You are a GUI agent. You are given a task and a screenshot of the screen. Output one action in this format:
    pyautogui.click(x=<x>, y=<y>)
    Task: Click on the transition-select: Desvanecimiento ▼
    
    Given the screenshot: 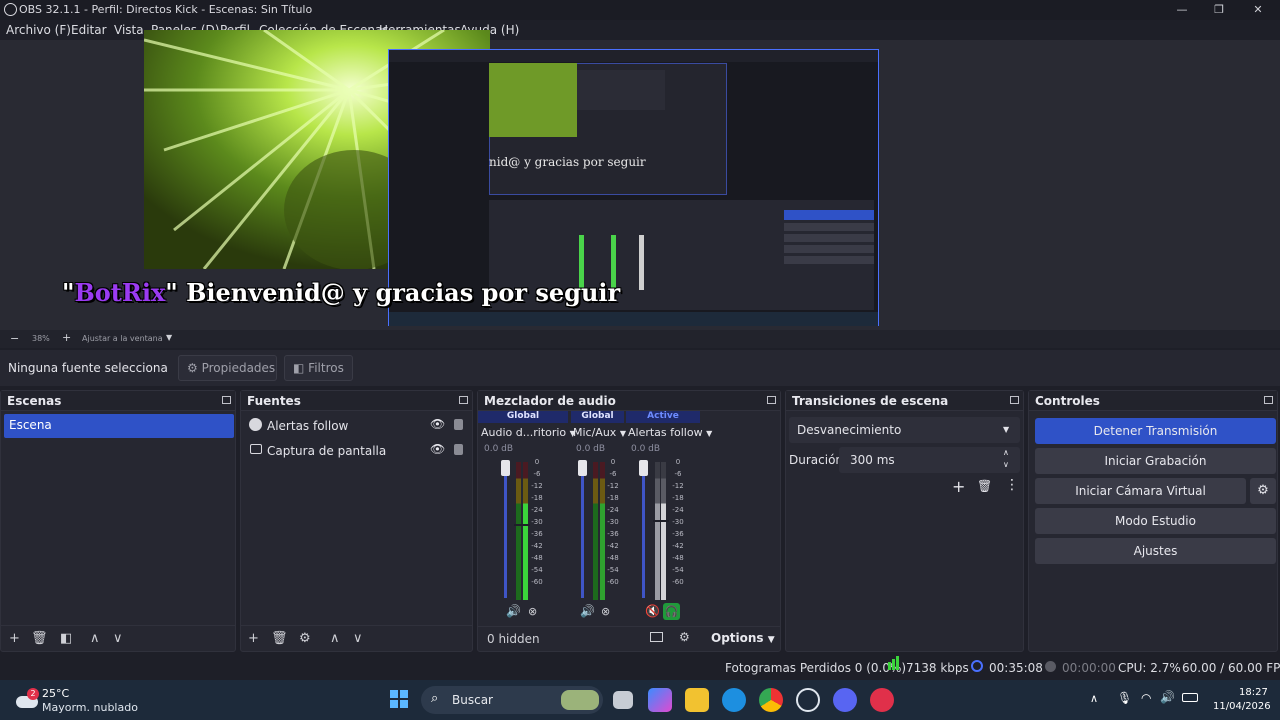 What is the action you would take?
    pyautogui.click(x=904, y=430)
    